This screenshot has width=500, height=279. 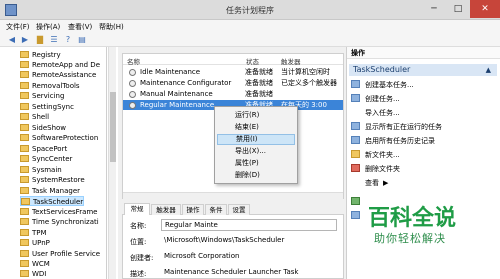 What do you see at coordinates (233, 195) in the screenshot?
I see `horizontal-scrollbar` at bounding box center [233, 195].